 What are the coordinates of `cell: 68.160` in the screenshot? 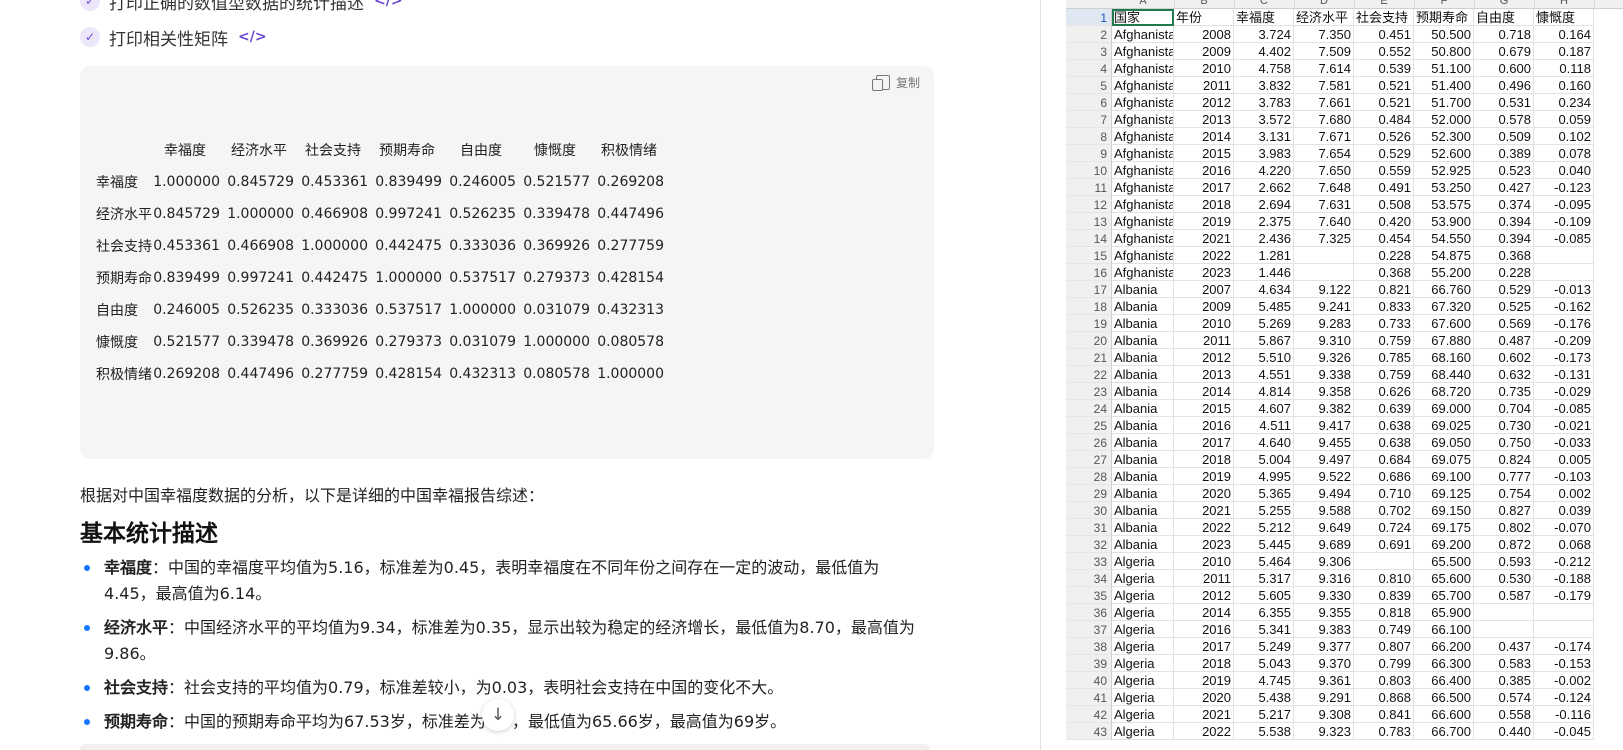 It's located at (1444, 357).